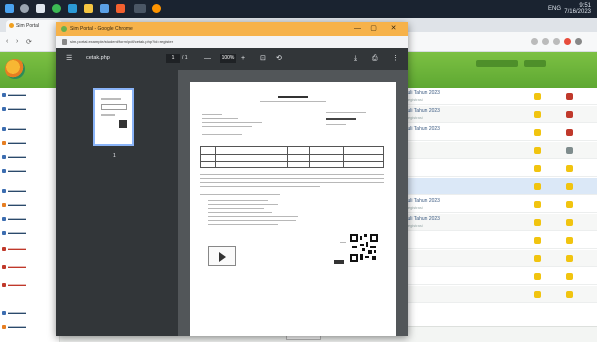 The width and height of the screenshot is (597, 342). I want to click on pdf-toolbar: ☰ cetak.php 1 / 1 — 100% + ⊡ ⟲ ⤓ ⎙ ⋮, so click(232, 59).